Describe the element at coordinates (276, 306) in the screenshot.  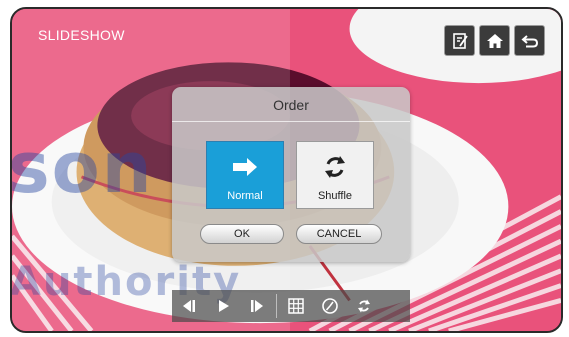
I see `toolbar-separator` at that location.